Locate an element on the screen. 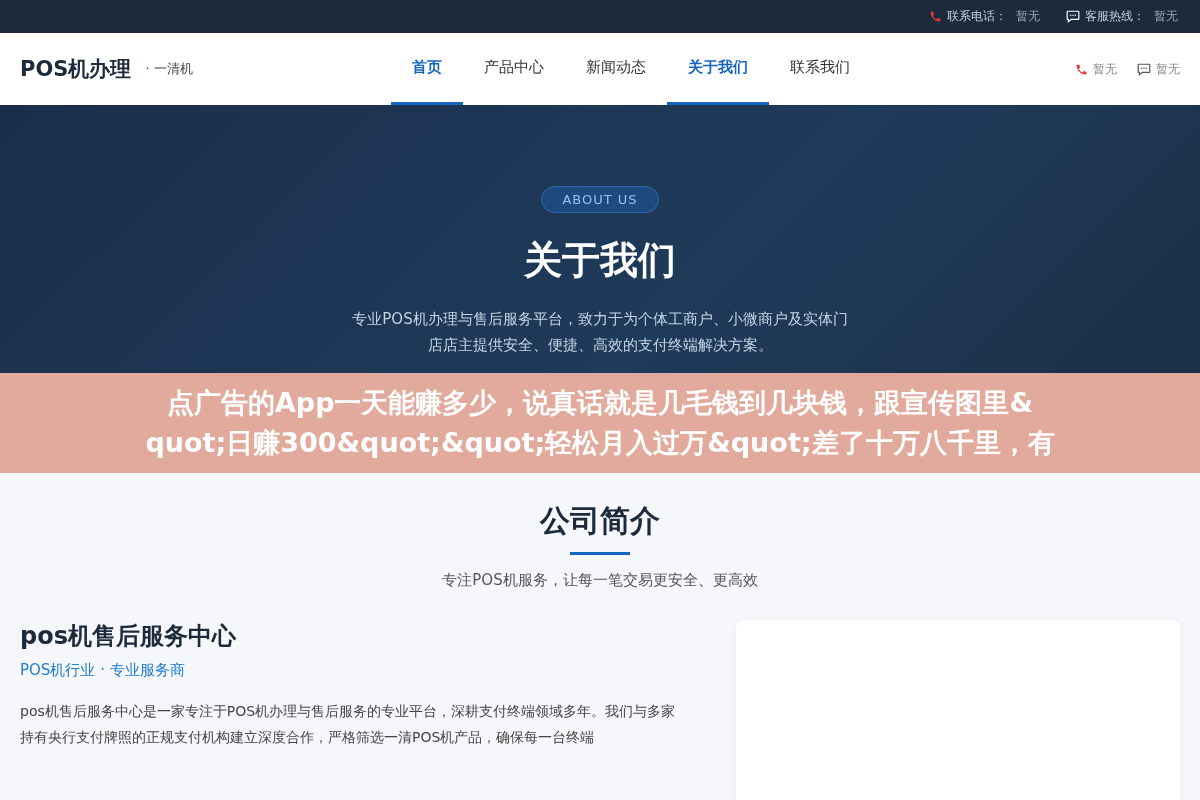 This screenshot has height=800, width=1200. nav-link: 产品中心 is located at coordinates (514, 69).